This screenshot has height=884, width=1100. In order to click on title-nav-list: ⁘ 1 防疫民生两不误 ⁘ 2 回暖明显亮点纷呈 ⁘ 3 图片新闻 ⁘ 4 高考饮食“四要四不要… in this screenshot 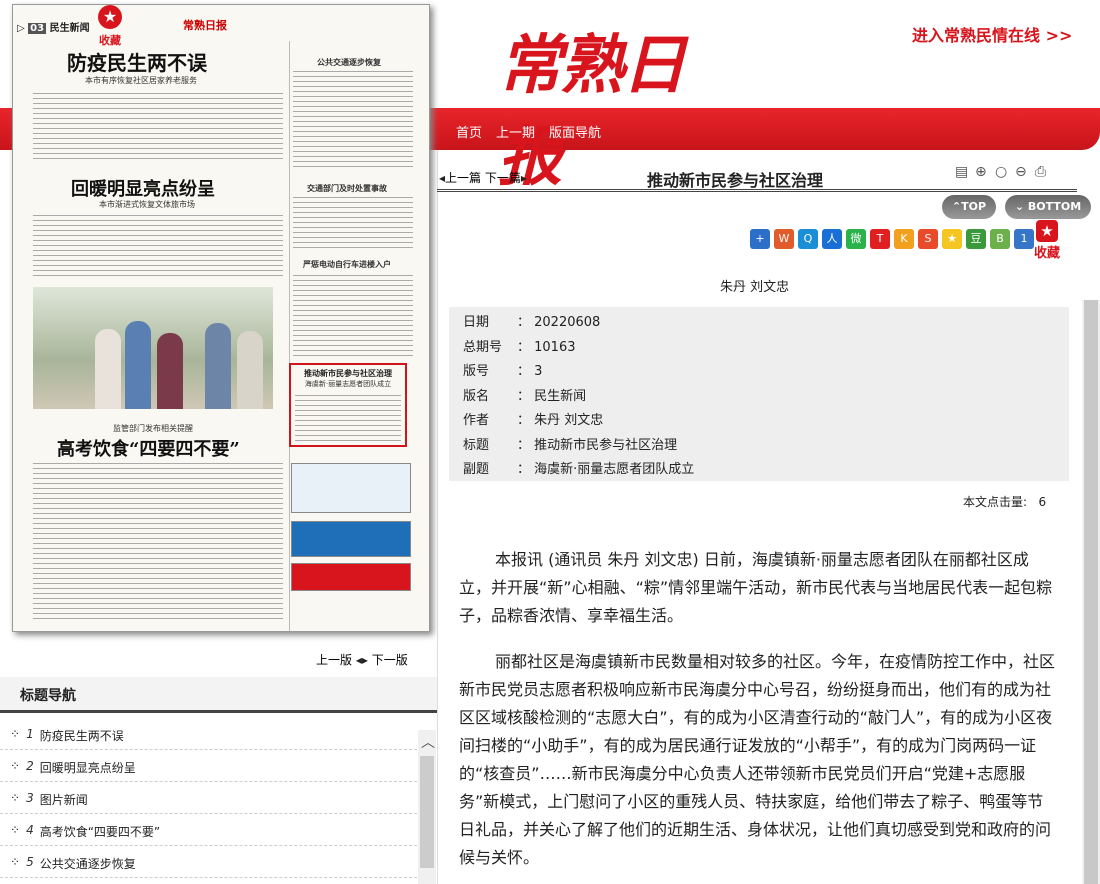, I will do `click(208, 798)`.